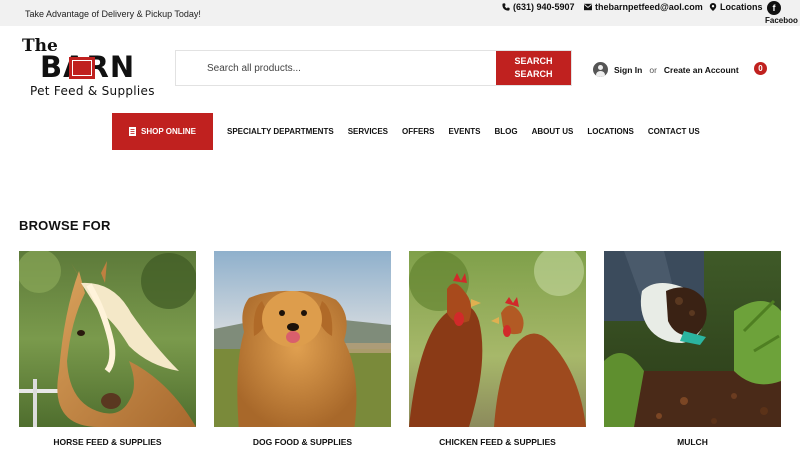 This screenshot has width=800, height=450. Describe the element at coordinates (782, 12) in the screenshot. I see `facebook-link: f Faceboo` at that location.